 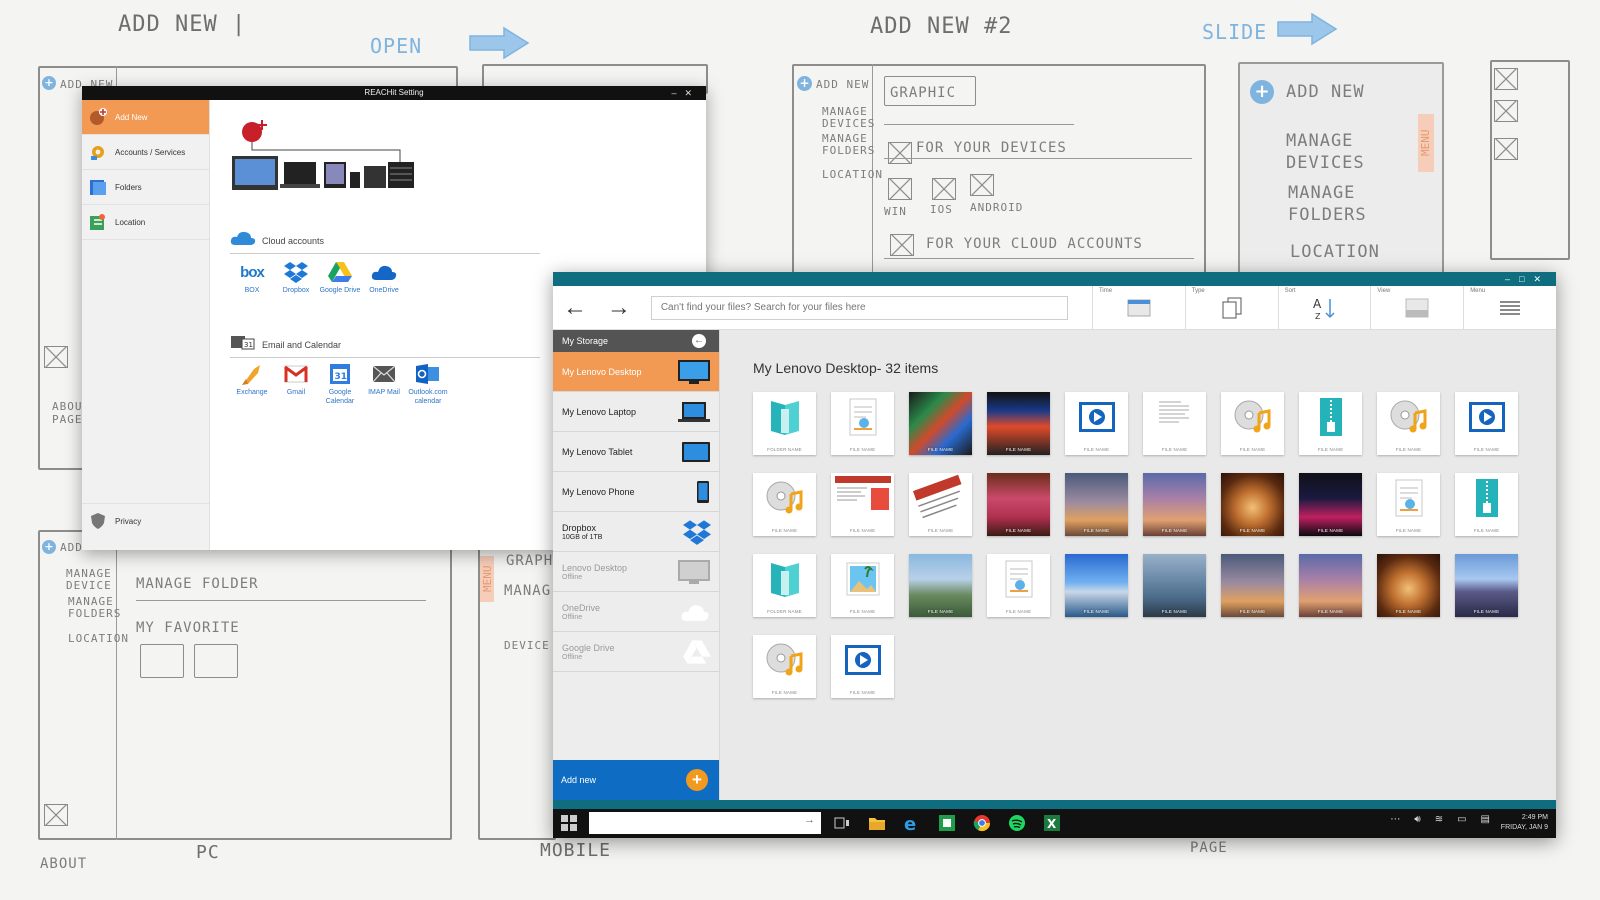 What do you see at coordinates (636, 452) in the screenshot?
I see `device-my-lenovo-tablet: My Lenovo Tablet` at bounding box center [636, 452].